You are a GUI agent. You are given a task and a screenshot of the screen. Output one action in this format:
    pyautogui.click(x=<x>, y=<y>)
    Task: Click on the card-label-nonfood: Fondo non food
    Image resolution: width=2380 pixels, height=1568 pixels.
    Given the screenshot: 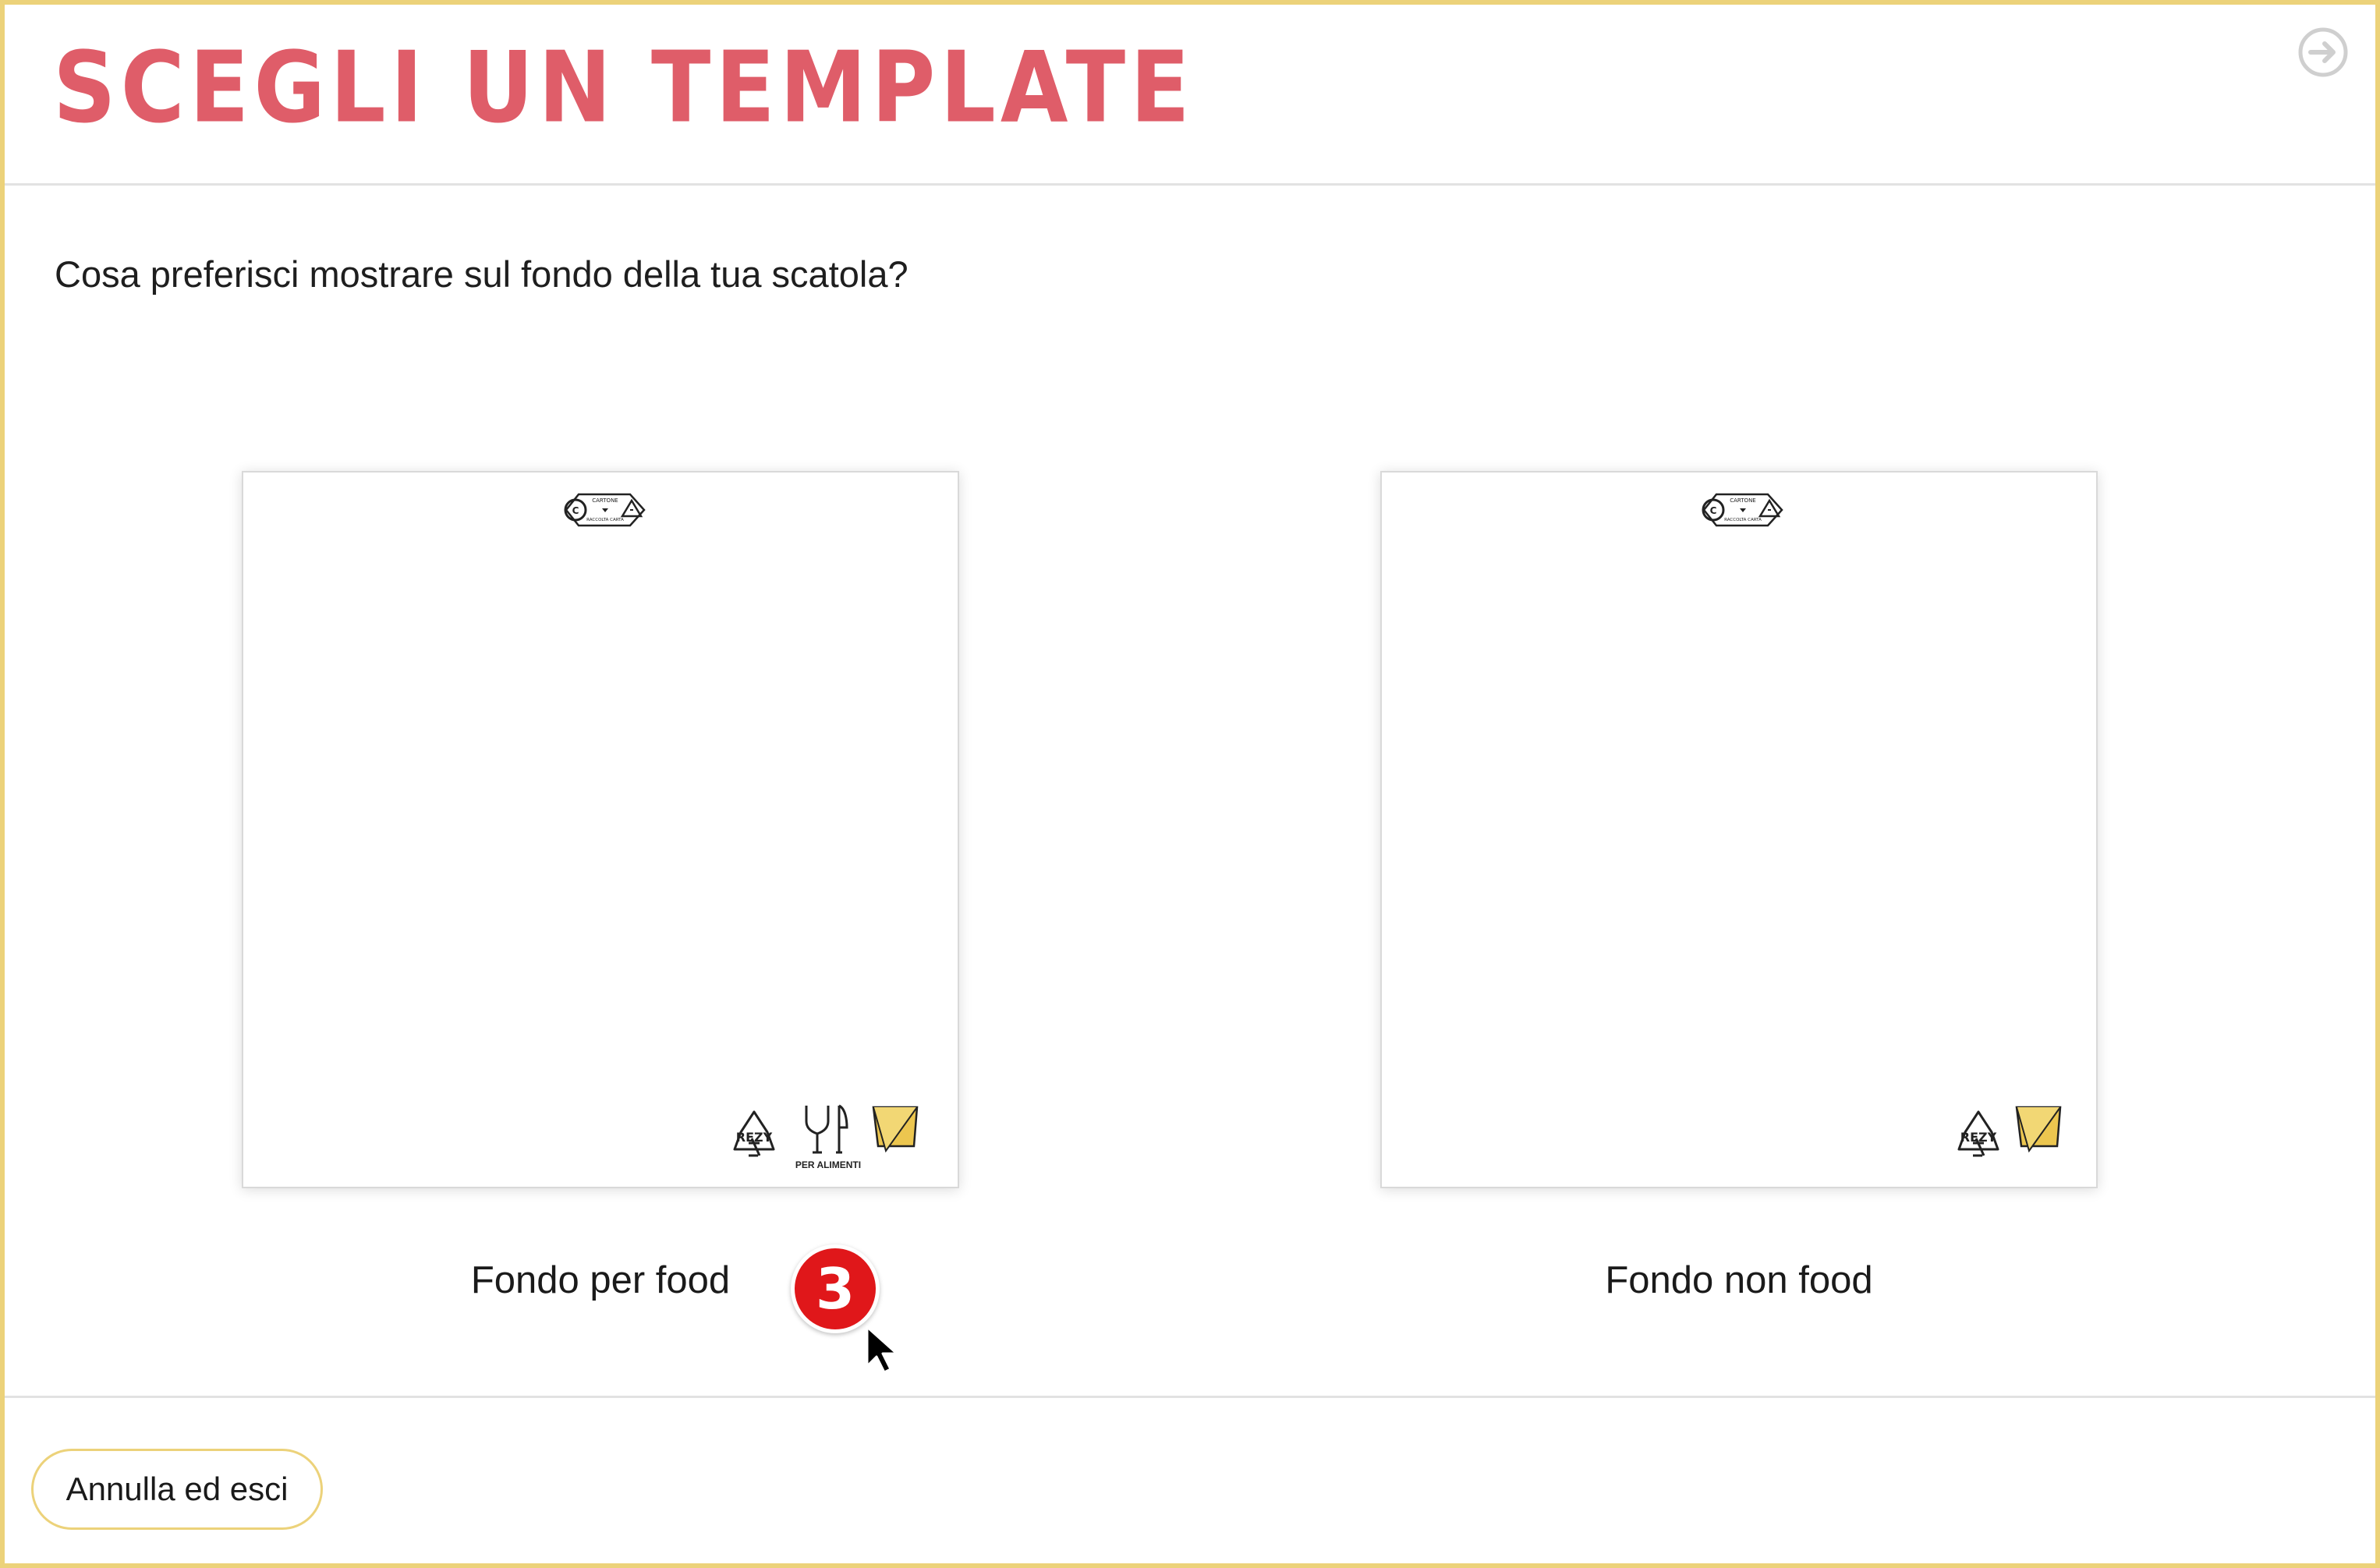 What is the action you would take?
    pyautogui.click(x=1739, y=1280)
    